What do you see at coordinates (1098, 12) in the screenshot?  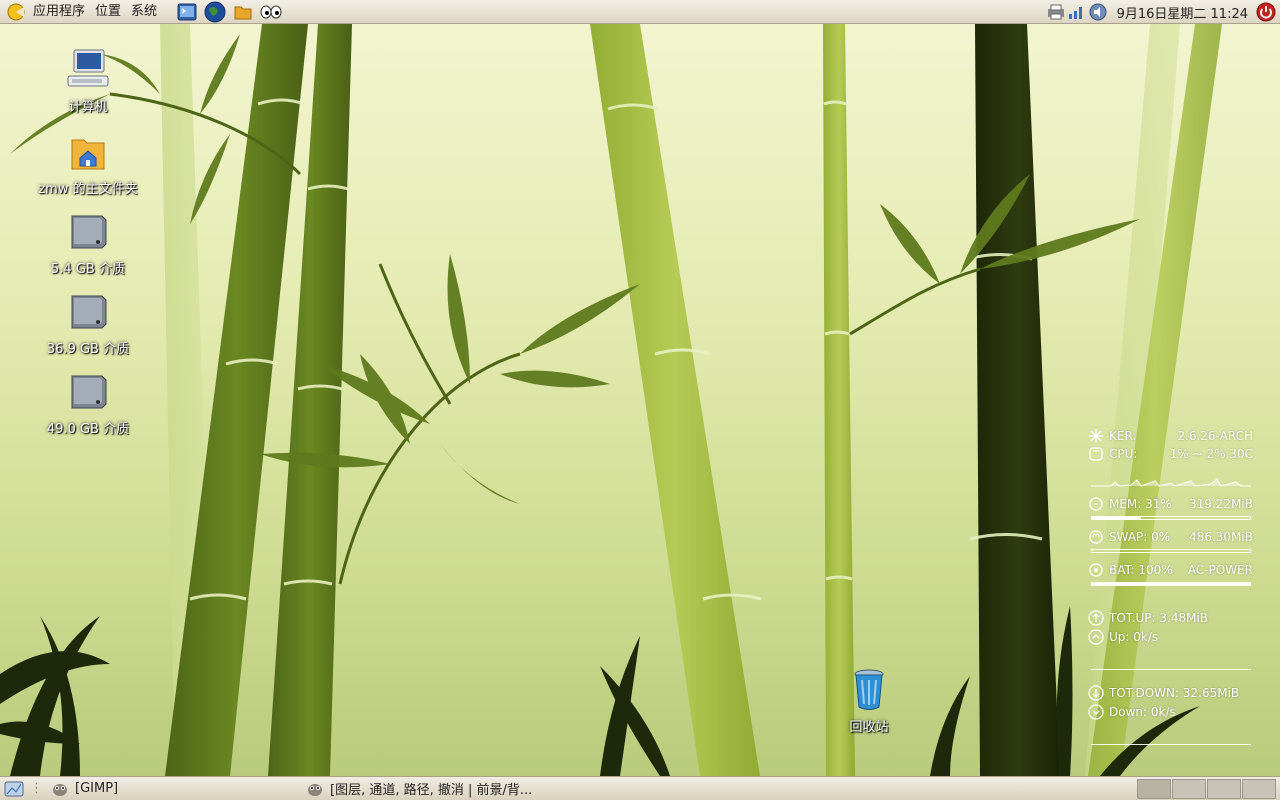 I see `volume-icon` at bounding box center [1098, 12].